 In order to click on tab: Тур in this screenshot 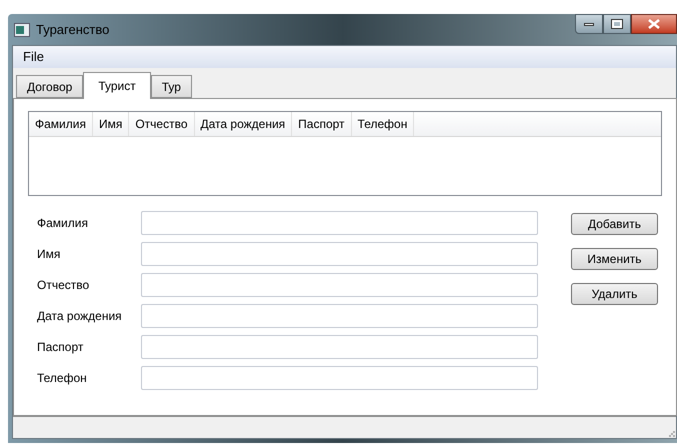, I will do `click(171, 86)`.